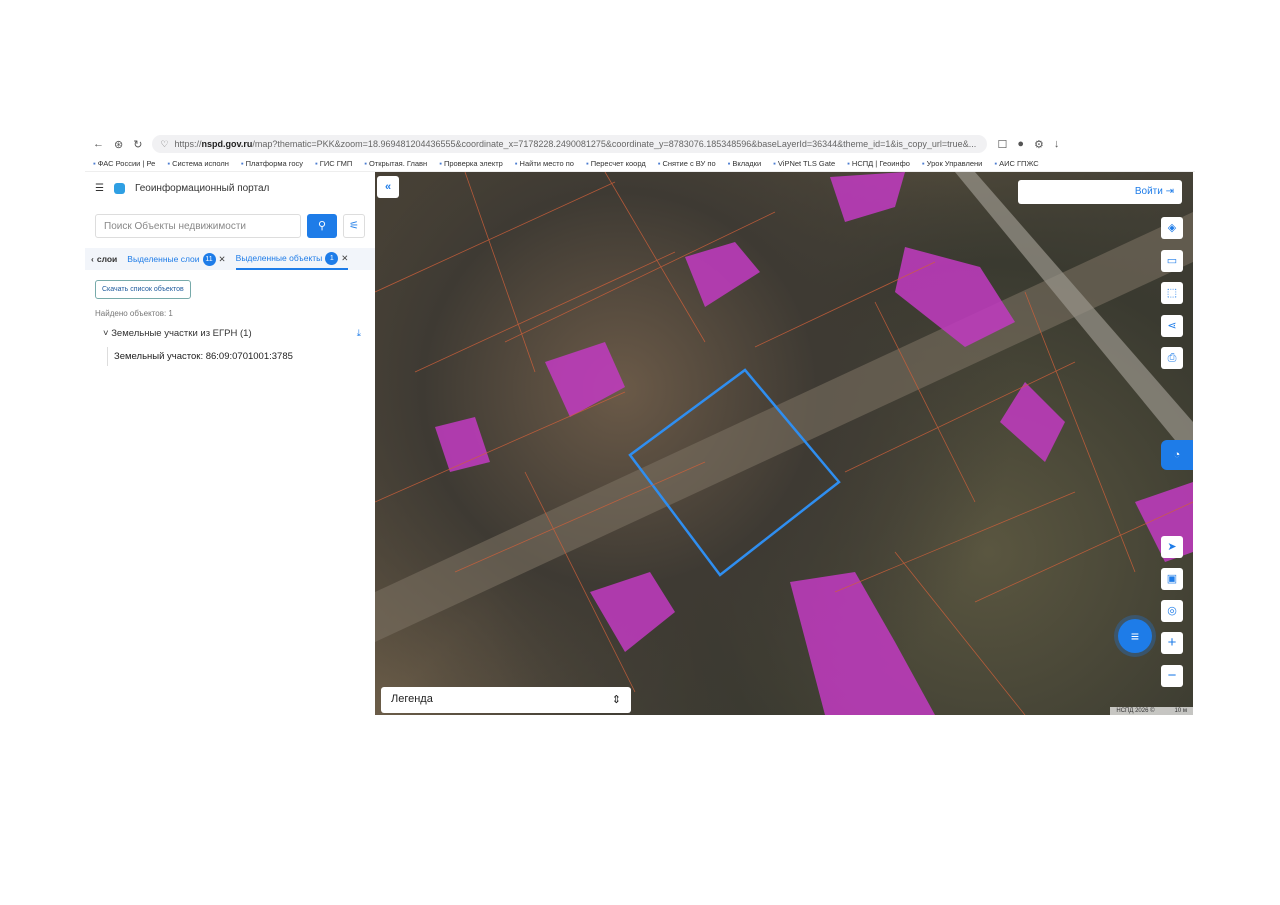 This screenshot has width=1280, height=905. What do you see at coordinates (1169, 191) in the screenshot?
I see `login-icon: ⇥` at bounding box center [1169, 191].